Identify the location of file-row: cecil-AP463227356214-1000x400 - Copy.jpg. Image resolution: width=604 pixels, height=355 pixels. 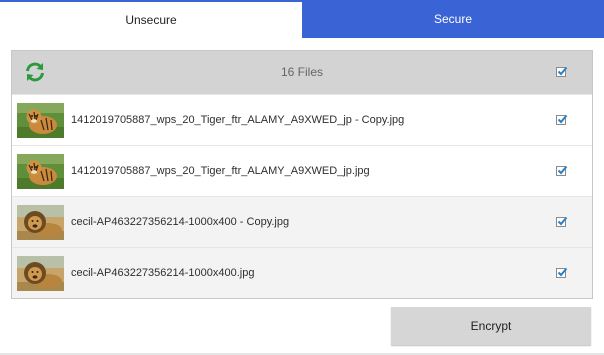
(302, 221).